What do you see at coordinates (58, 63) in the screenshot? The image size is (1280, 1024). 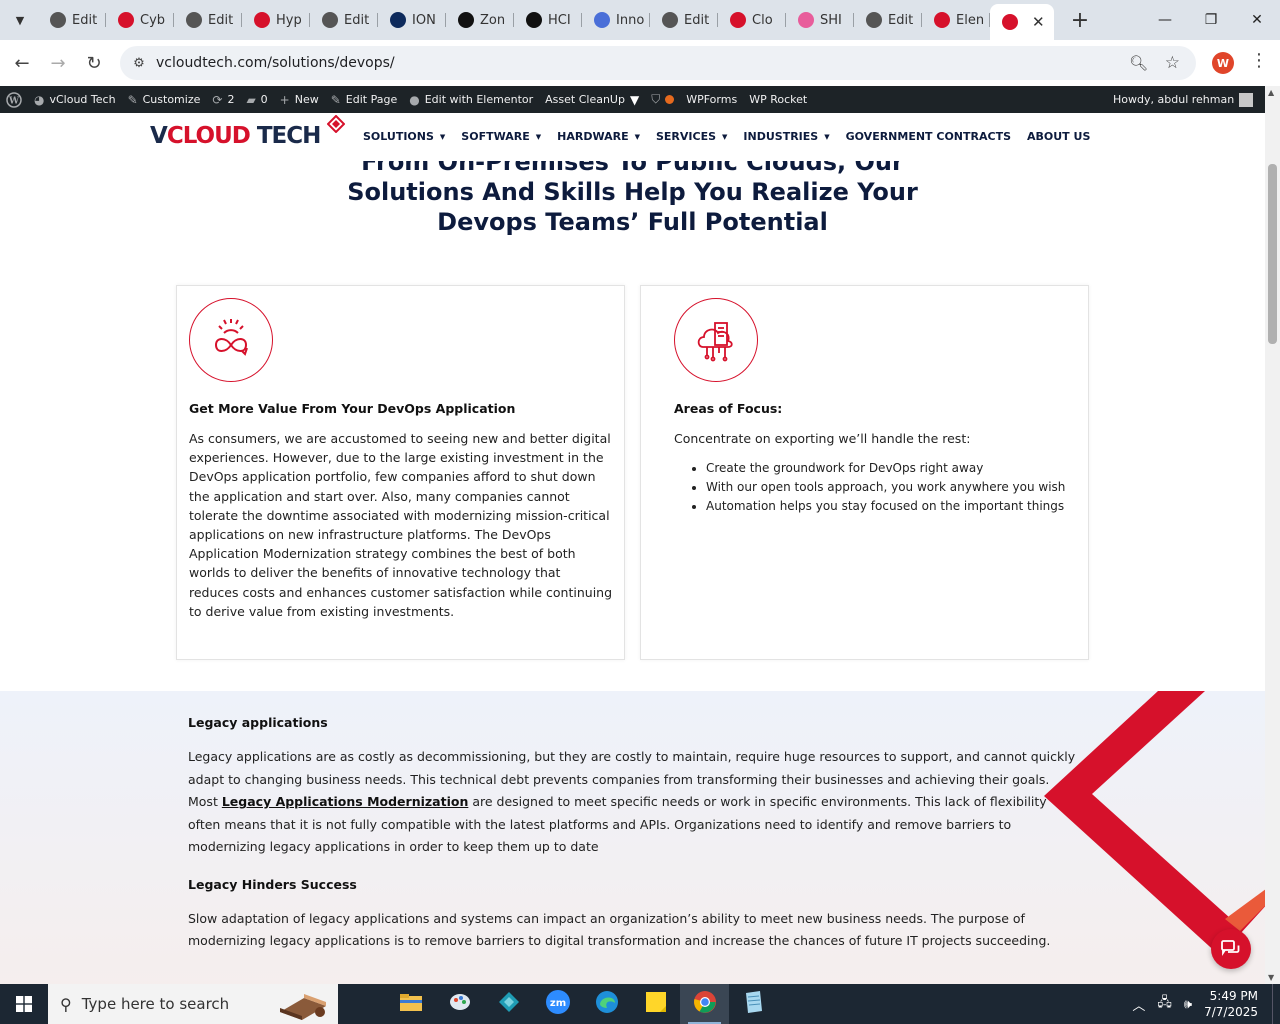 I see `forward-button: →` at bounding box center [58, 63].